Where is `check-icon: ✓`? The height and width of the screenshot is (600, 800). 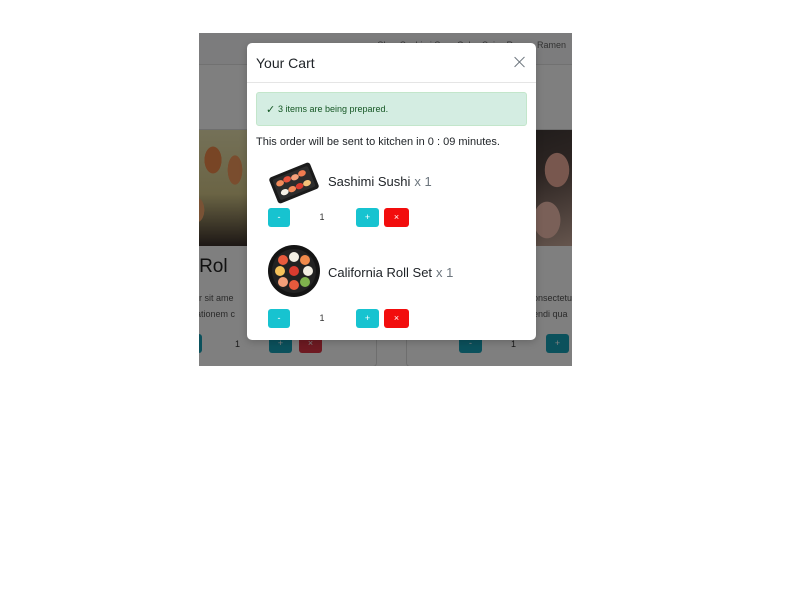
check-icon: ✓ is located at coordinates (271, 110).